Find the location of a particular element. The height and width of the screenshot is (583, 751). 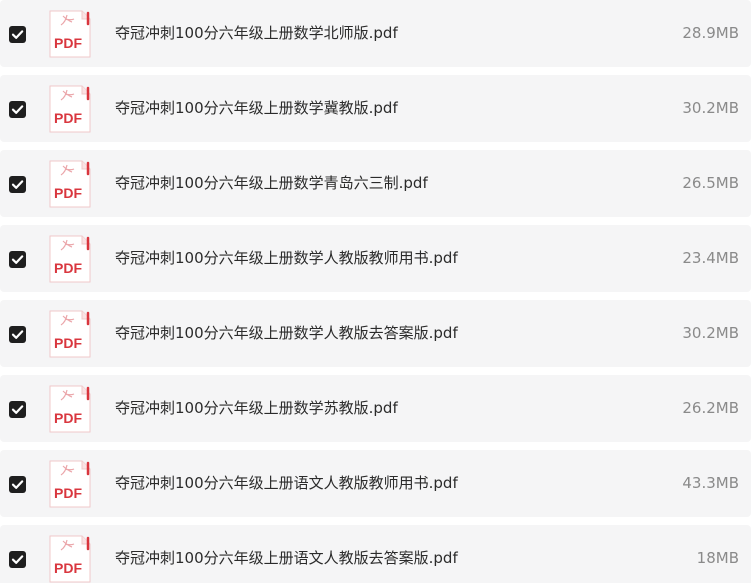

file-size: 28.9MB is located at coordinates (710, 33).